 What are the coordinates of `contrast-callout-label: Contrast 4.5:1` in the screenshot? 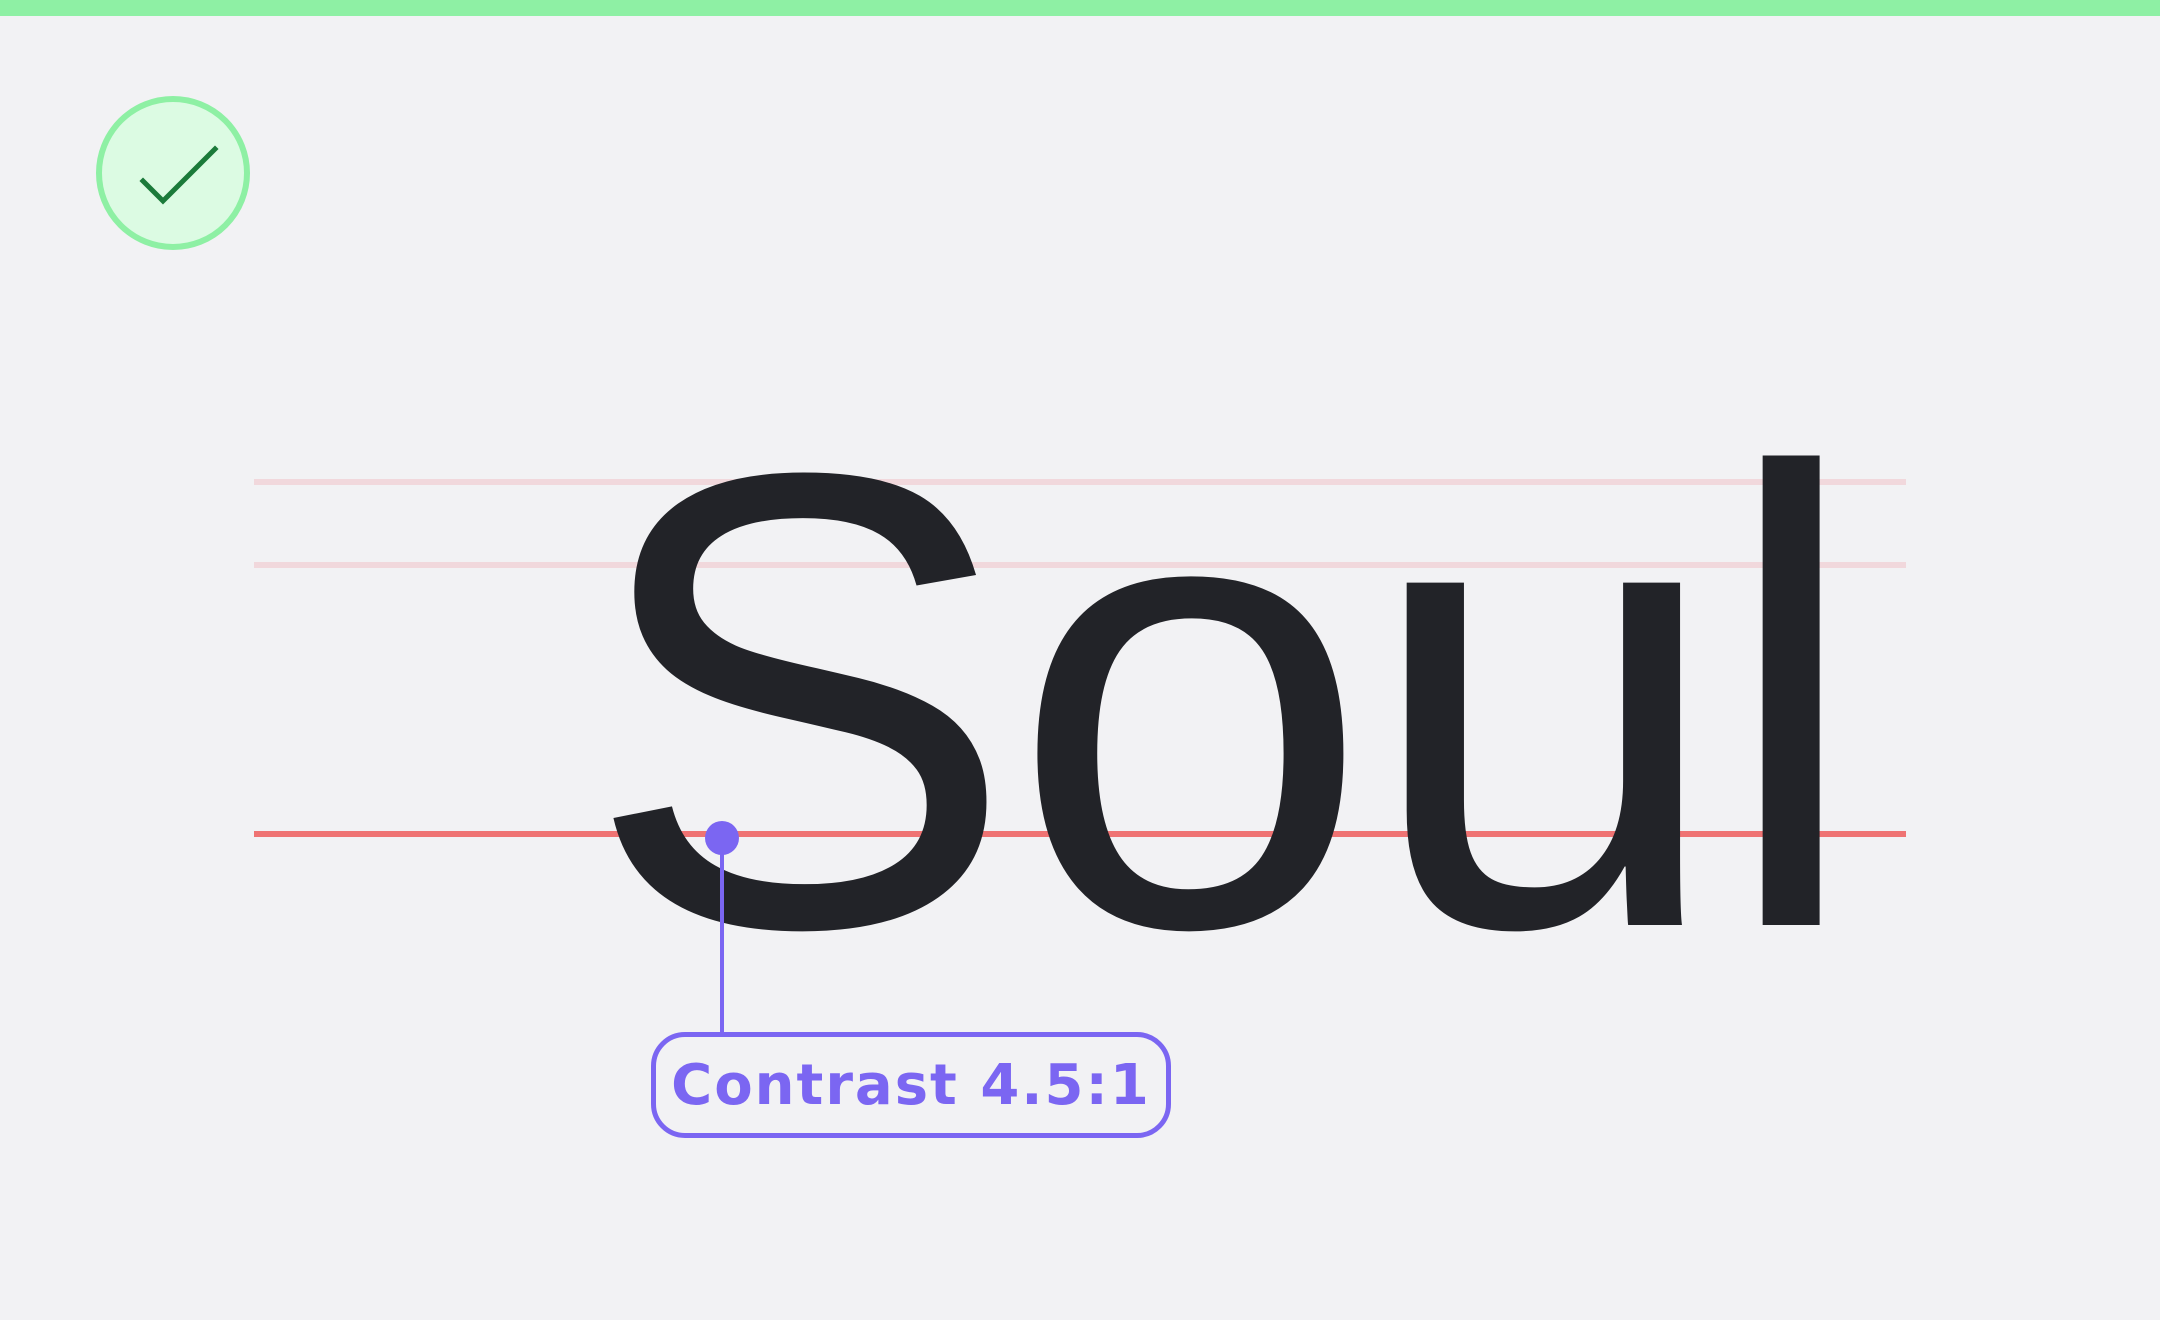 It's located at (911, 1085).